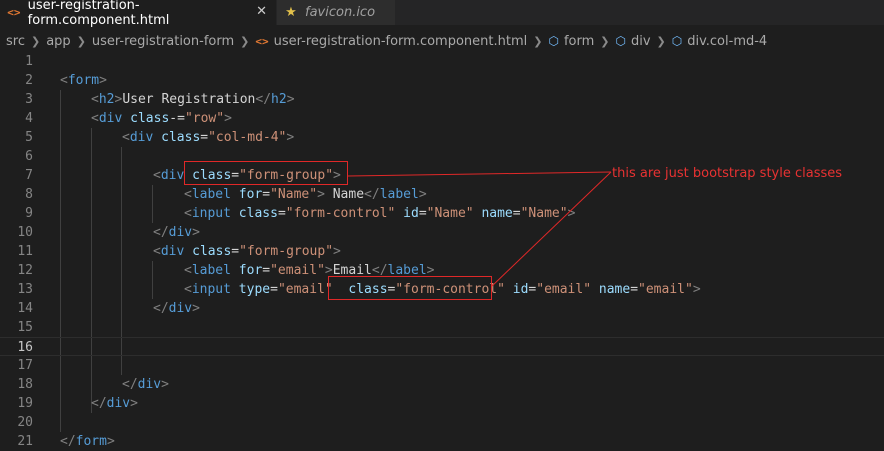 Image resolution: width=884 pixels, height=451 pixels. I want to click on annotation-line-lower, so click(551, 229).